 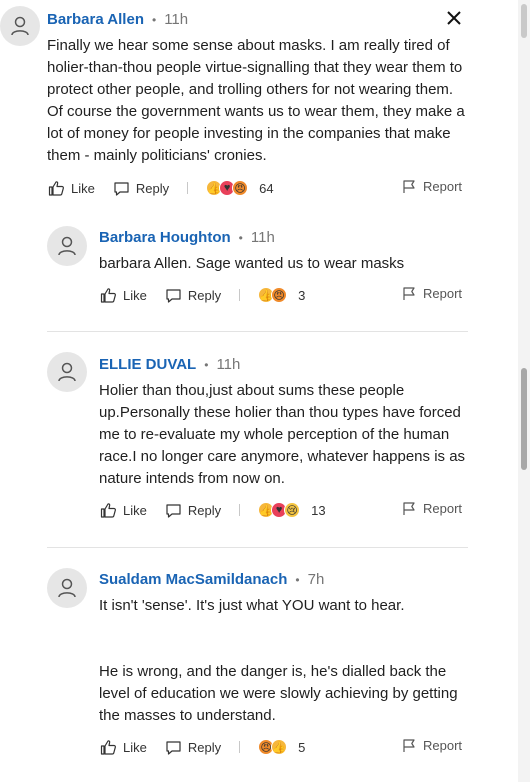 I want to click on author-name: ELLIE DUVAL, so click(x=147, y=364).